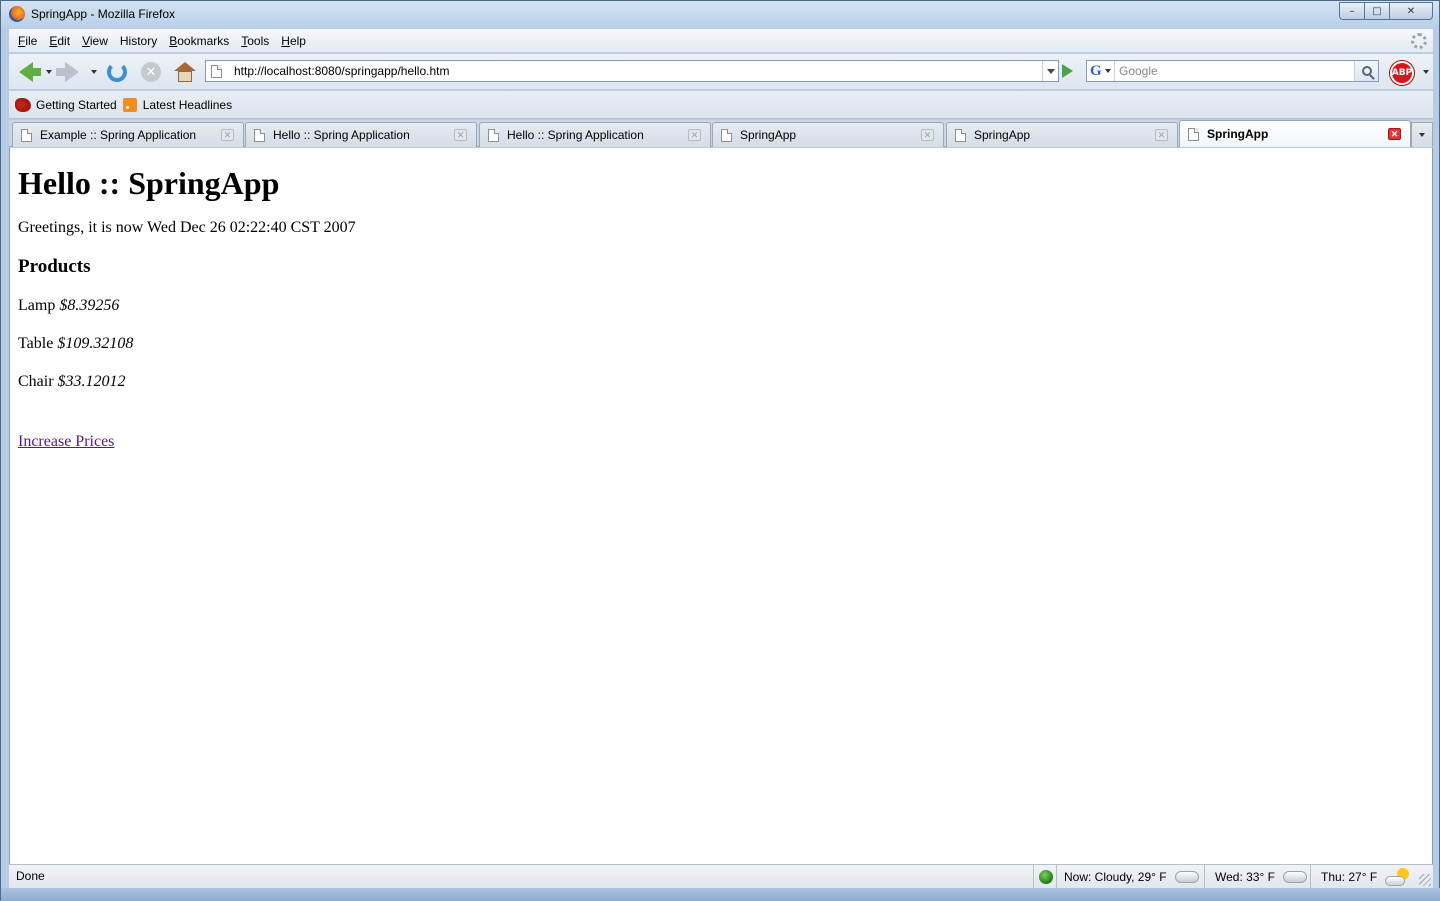  What do you see at coordinates (36, 343) in the screenshot?
I see `product-name: Table` at bounding box center [36, 343].